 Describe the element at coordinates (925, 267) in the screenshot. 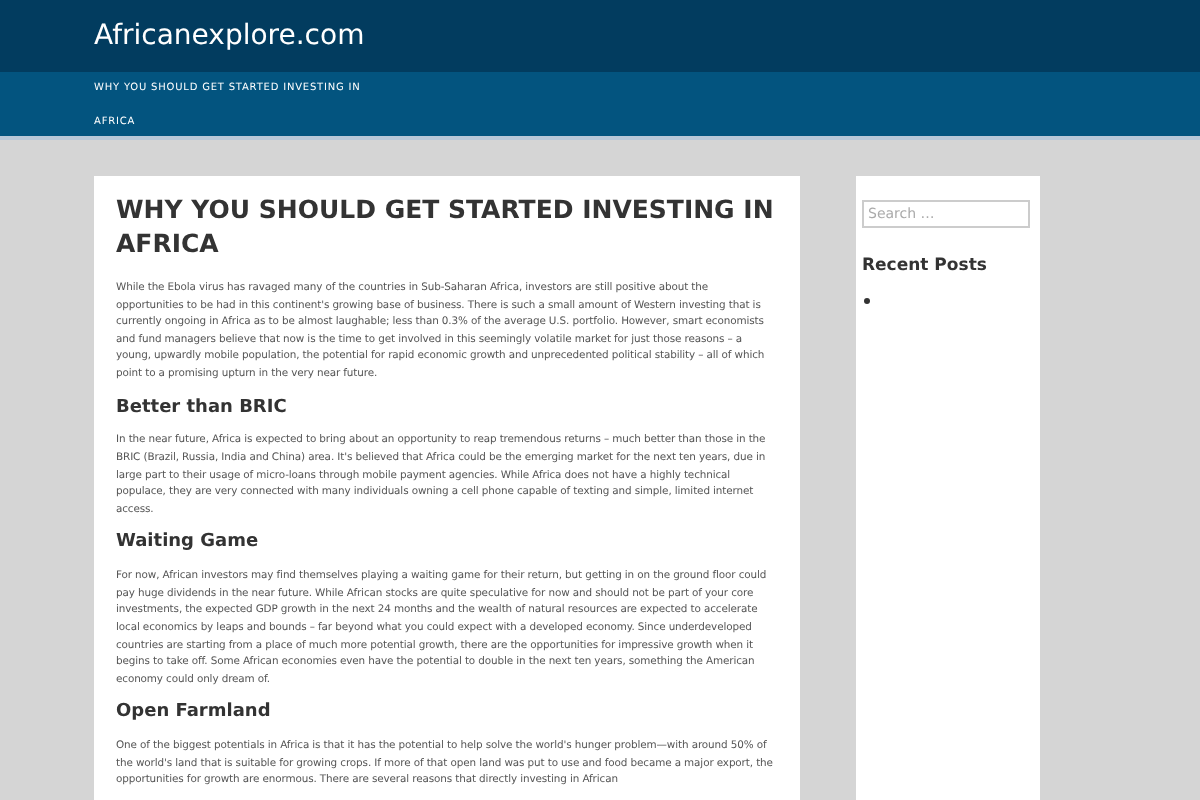

I see `widget-title: Recent Posts` at that location.